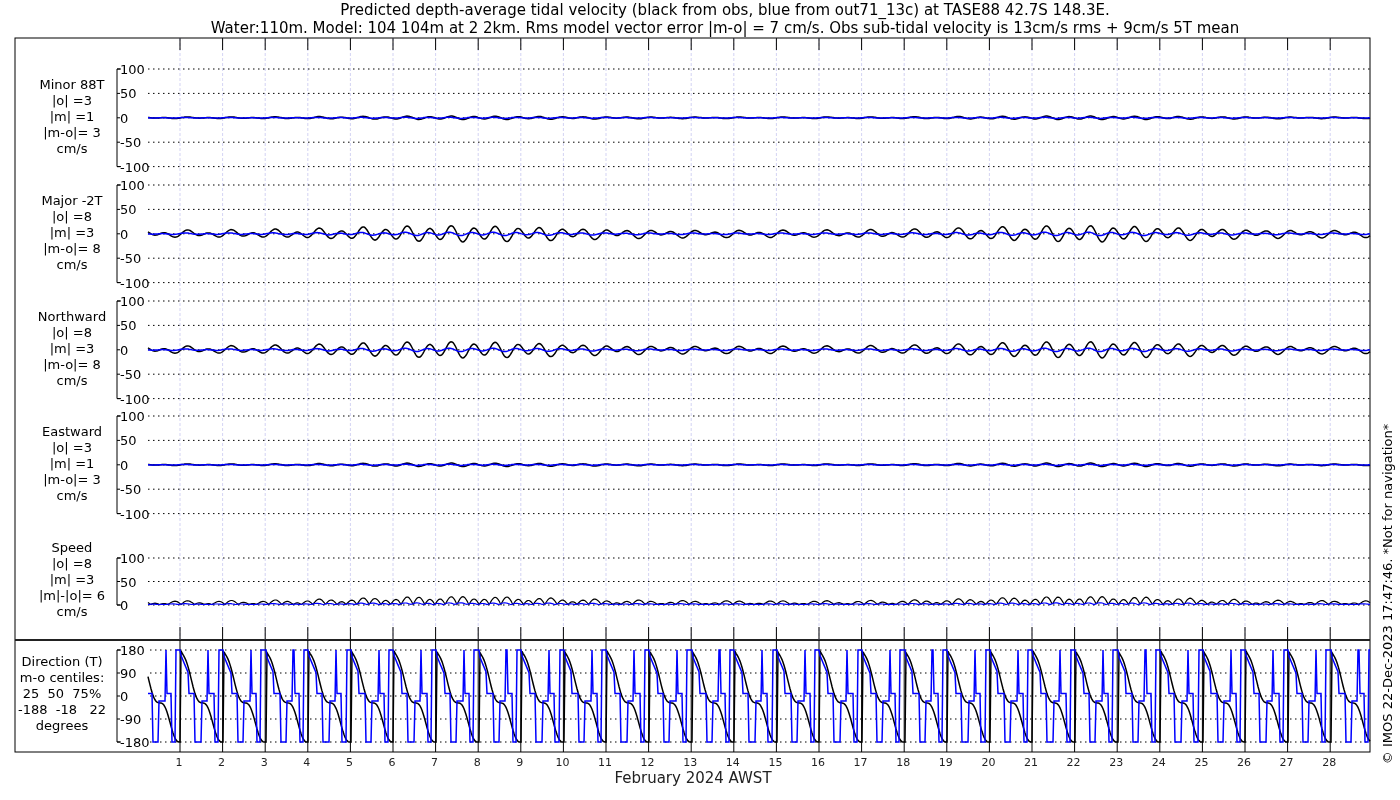 The height and width of the screenshot is (800, 1400). I want to click on day-tick-label: 14, so click(732, 762).